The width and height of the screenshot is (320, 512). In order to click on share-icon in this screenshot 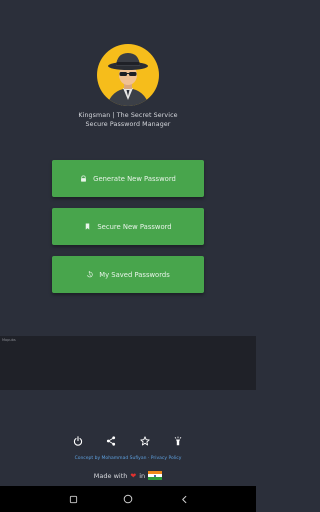, I will do `click(111, 441)`.